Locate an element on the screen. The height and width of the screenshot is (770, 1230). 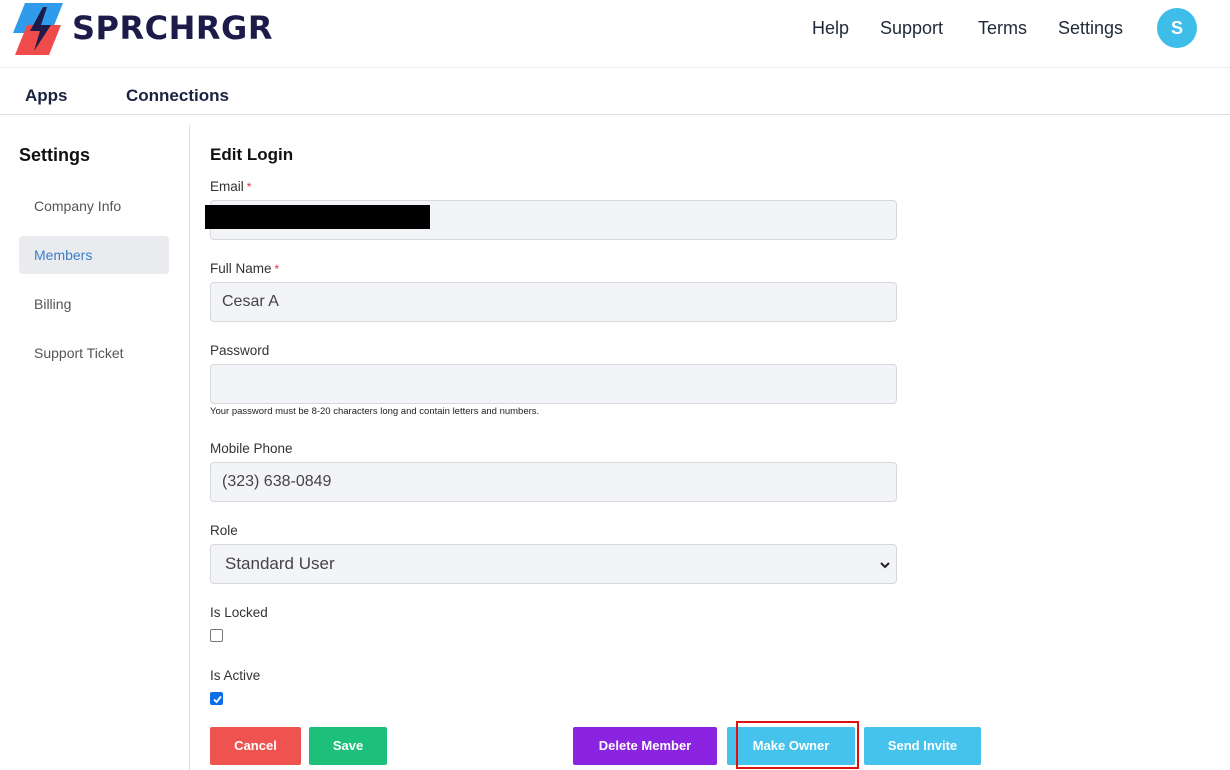
is-locked-label: Is Locked is located at coordinates (239, 612).